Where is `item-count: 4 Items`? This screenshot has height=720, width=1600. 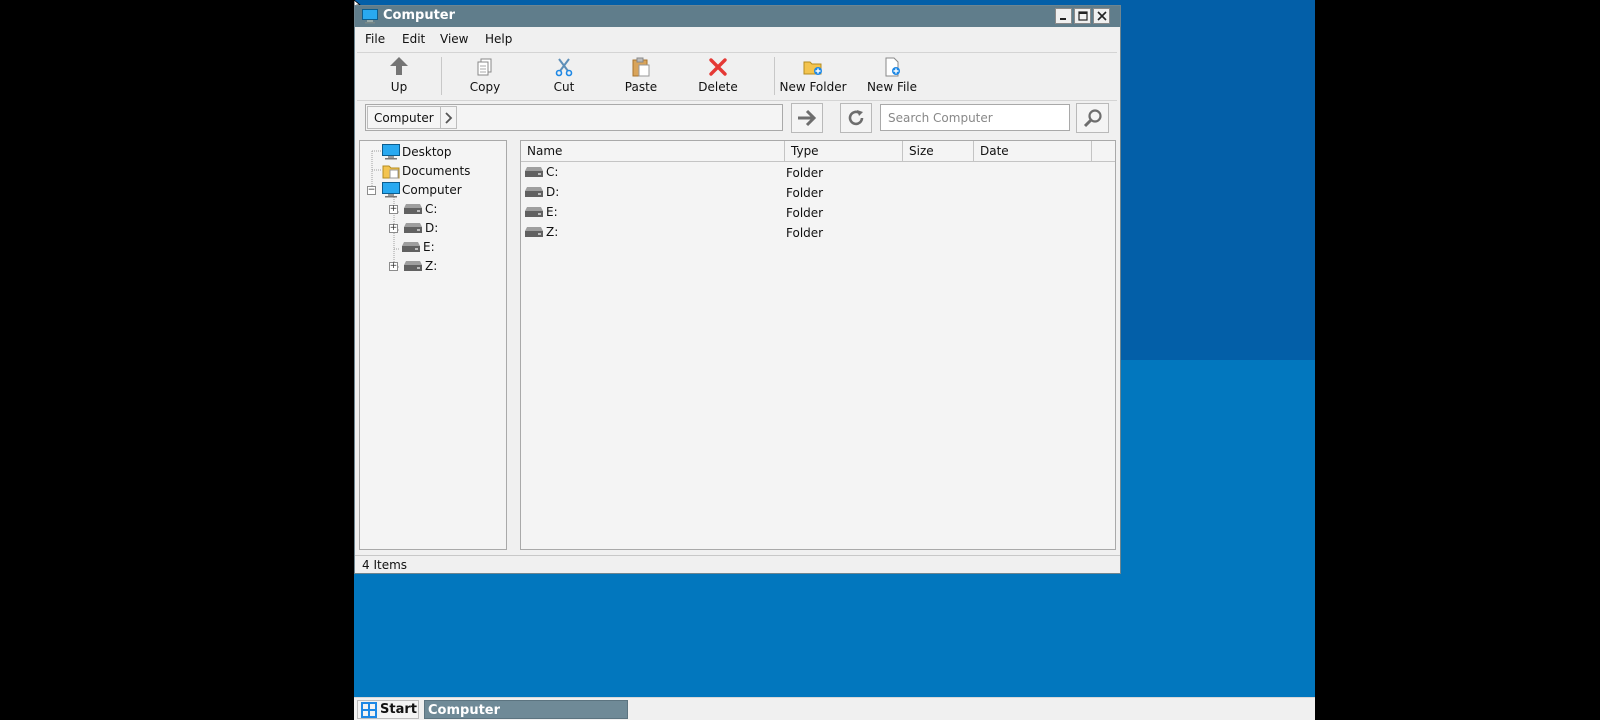
item-count: 4 Items is located at coordinates (385, 565).